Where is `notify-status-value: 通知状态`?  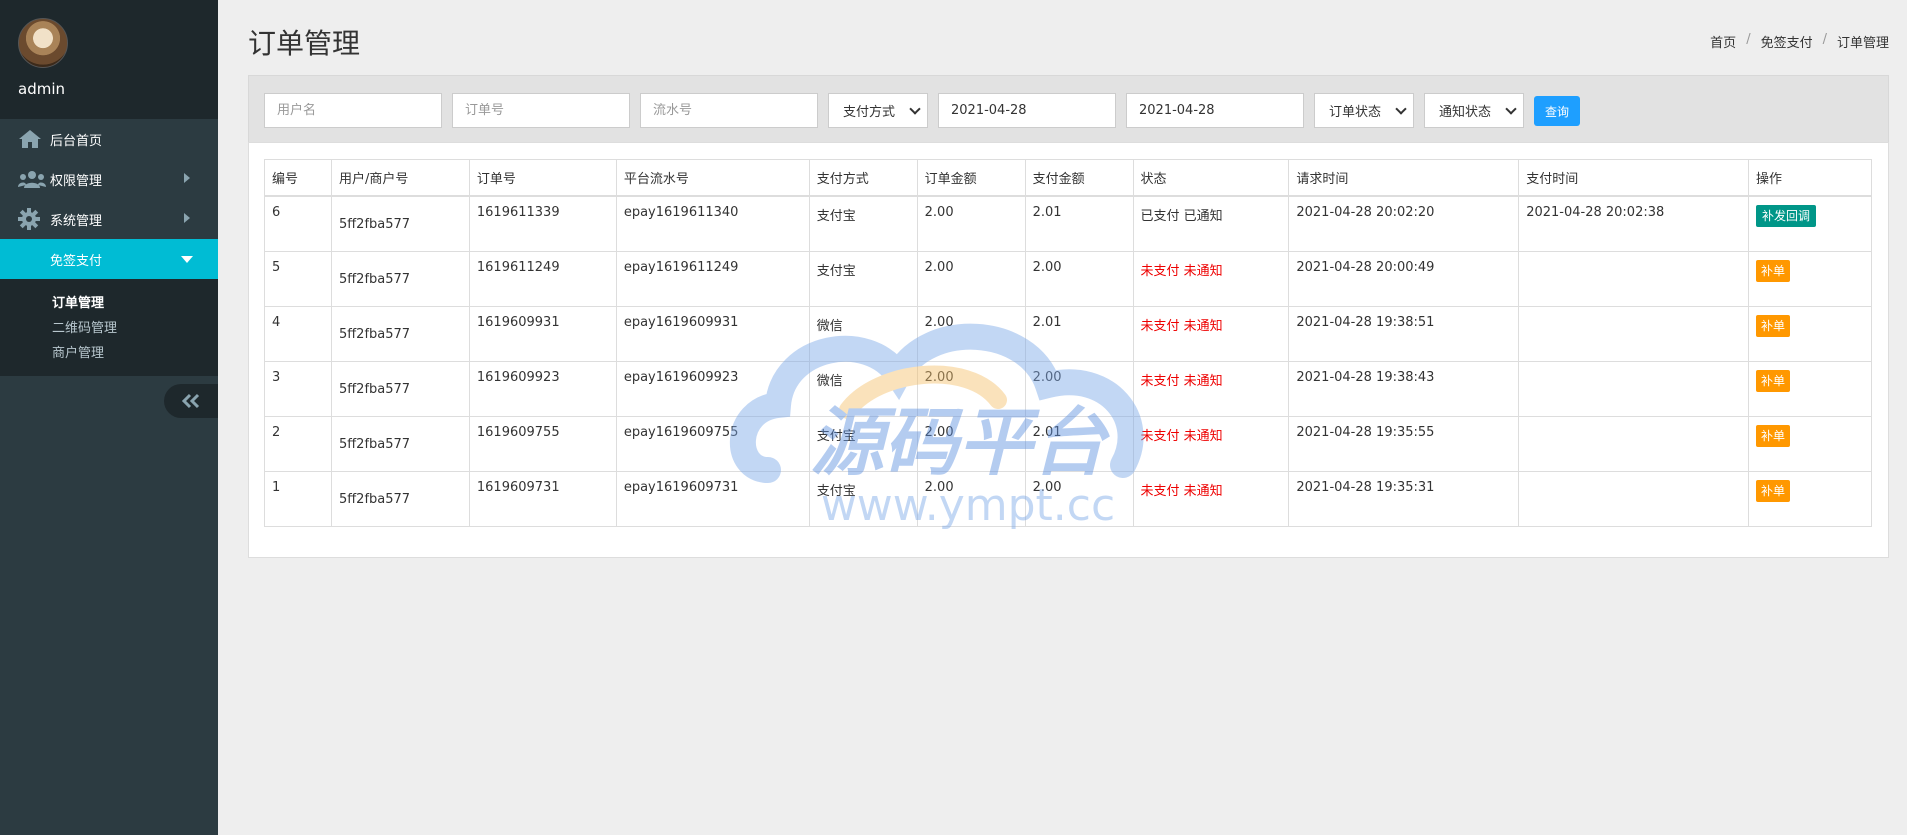
notify-status-value: 通知状态 is located at coordinates (1465, 112).